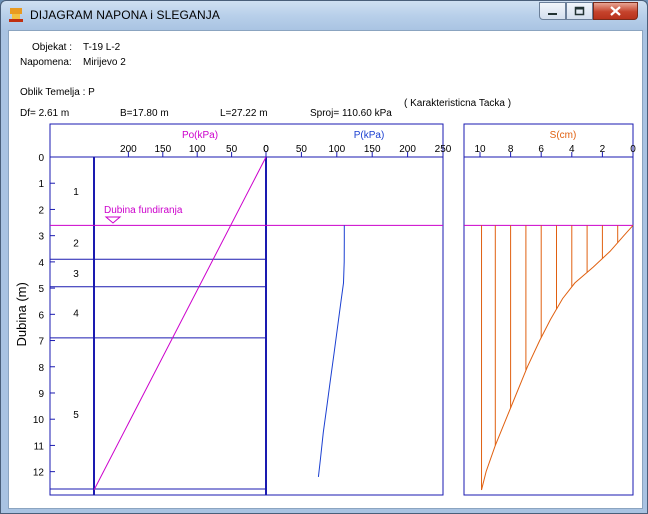 Image resolution: width=648 pixels, height=514 pixels. I want to click on y-tick-label: 2, so click(41, 210).